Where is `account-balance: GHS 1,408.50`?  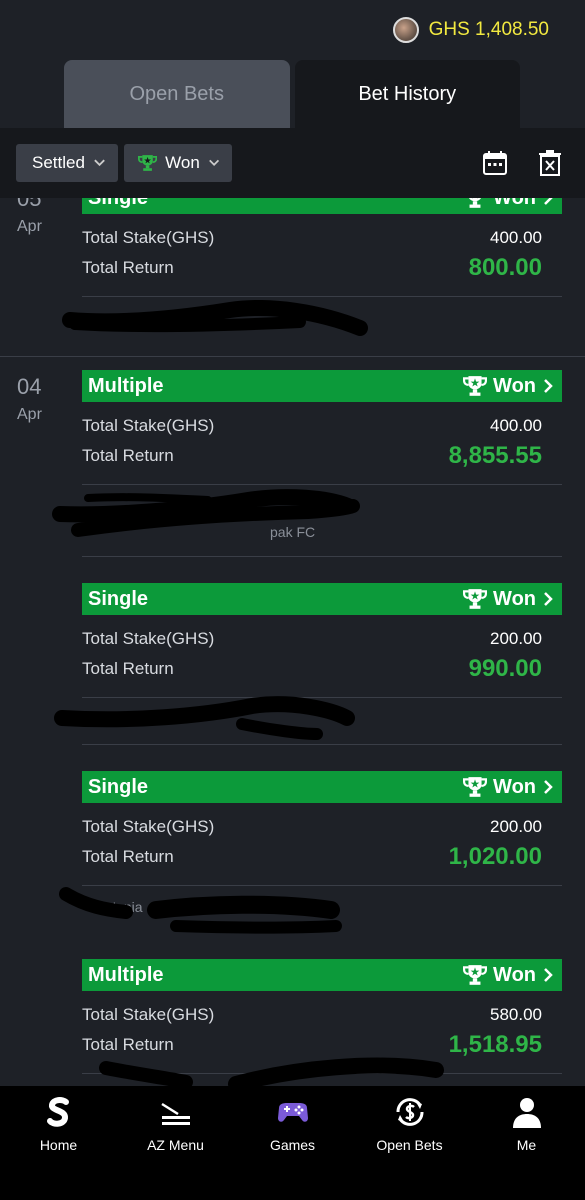 account-balance: GHS 1,408.50 is located at coordinates (470, 30).